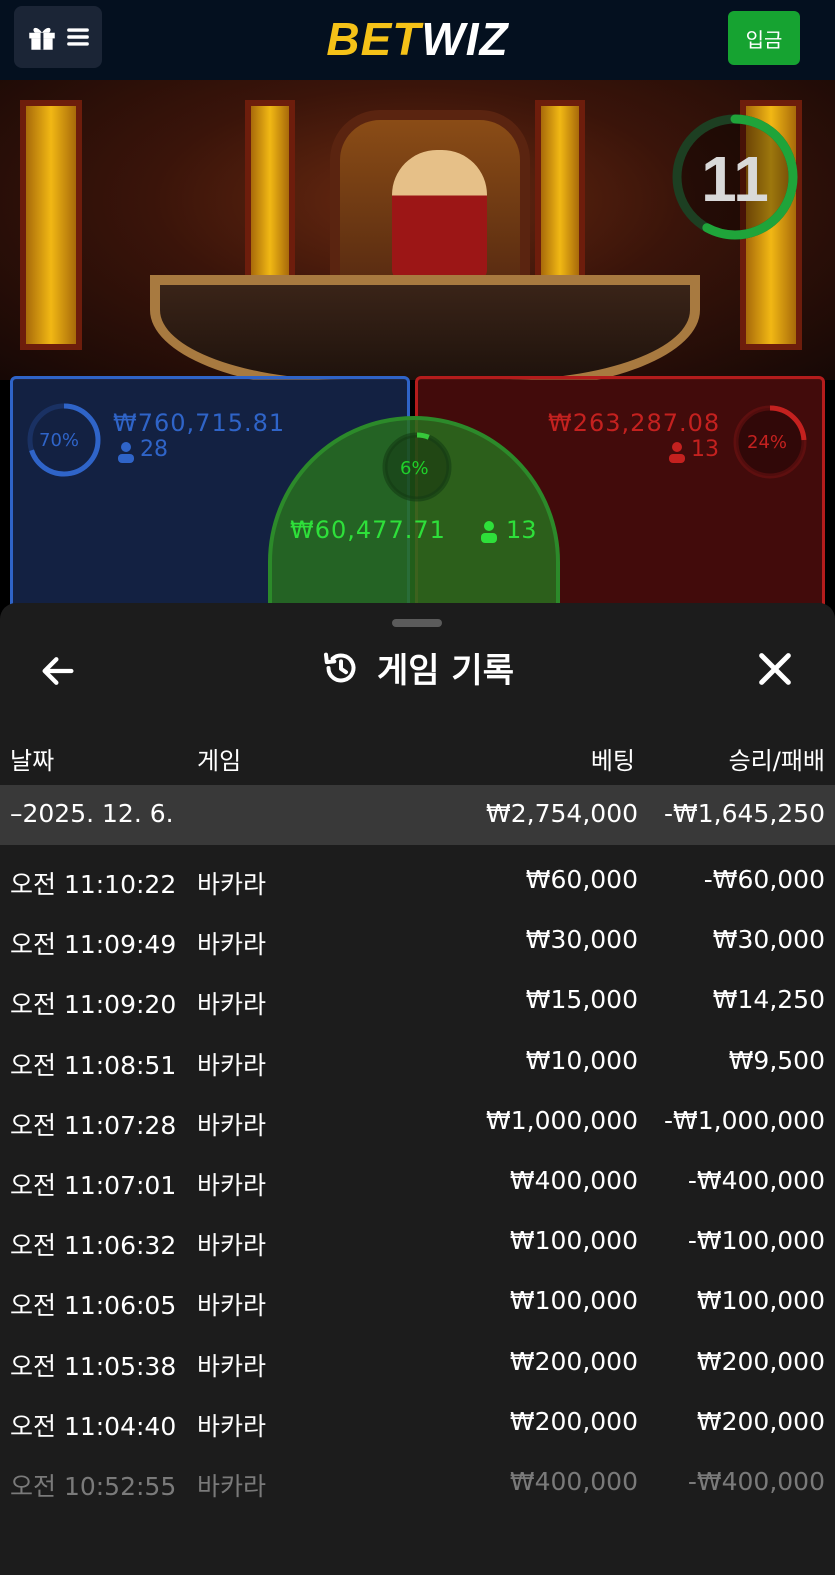  What do you see at coordinates (92, 813) in the screenshot?
I see `date-group-label: –2025. 12. 6.` at bounding box center [92, 813].